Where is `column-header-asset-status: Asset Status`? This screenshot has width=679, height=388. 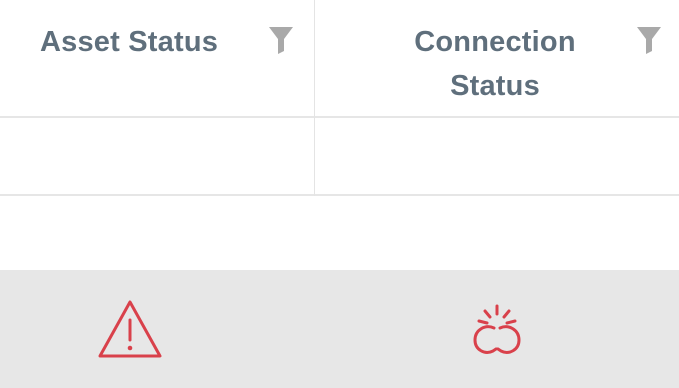 column-header-asset-status: Asset Status is located at coordinates (157, 58).